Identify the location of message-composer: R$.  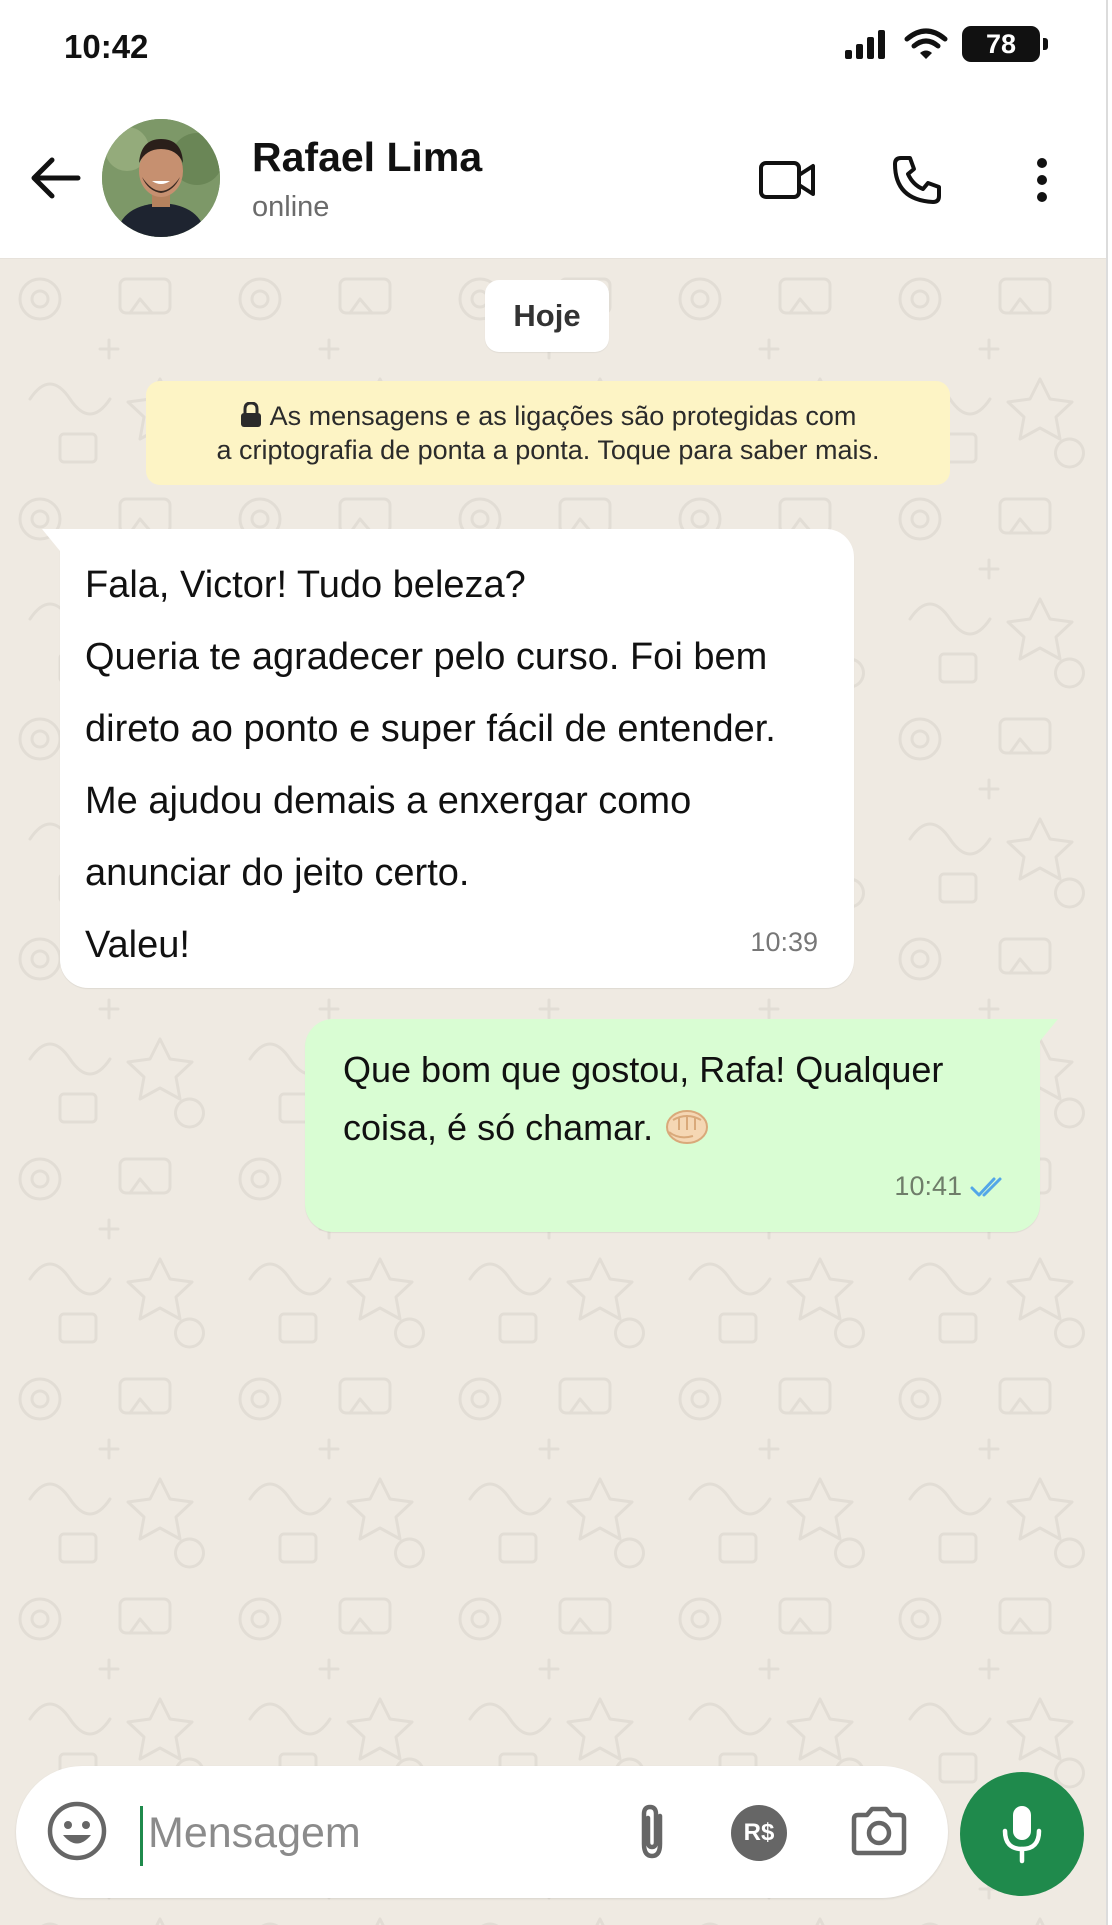
(482, 1832).